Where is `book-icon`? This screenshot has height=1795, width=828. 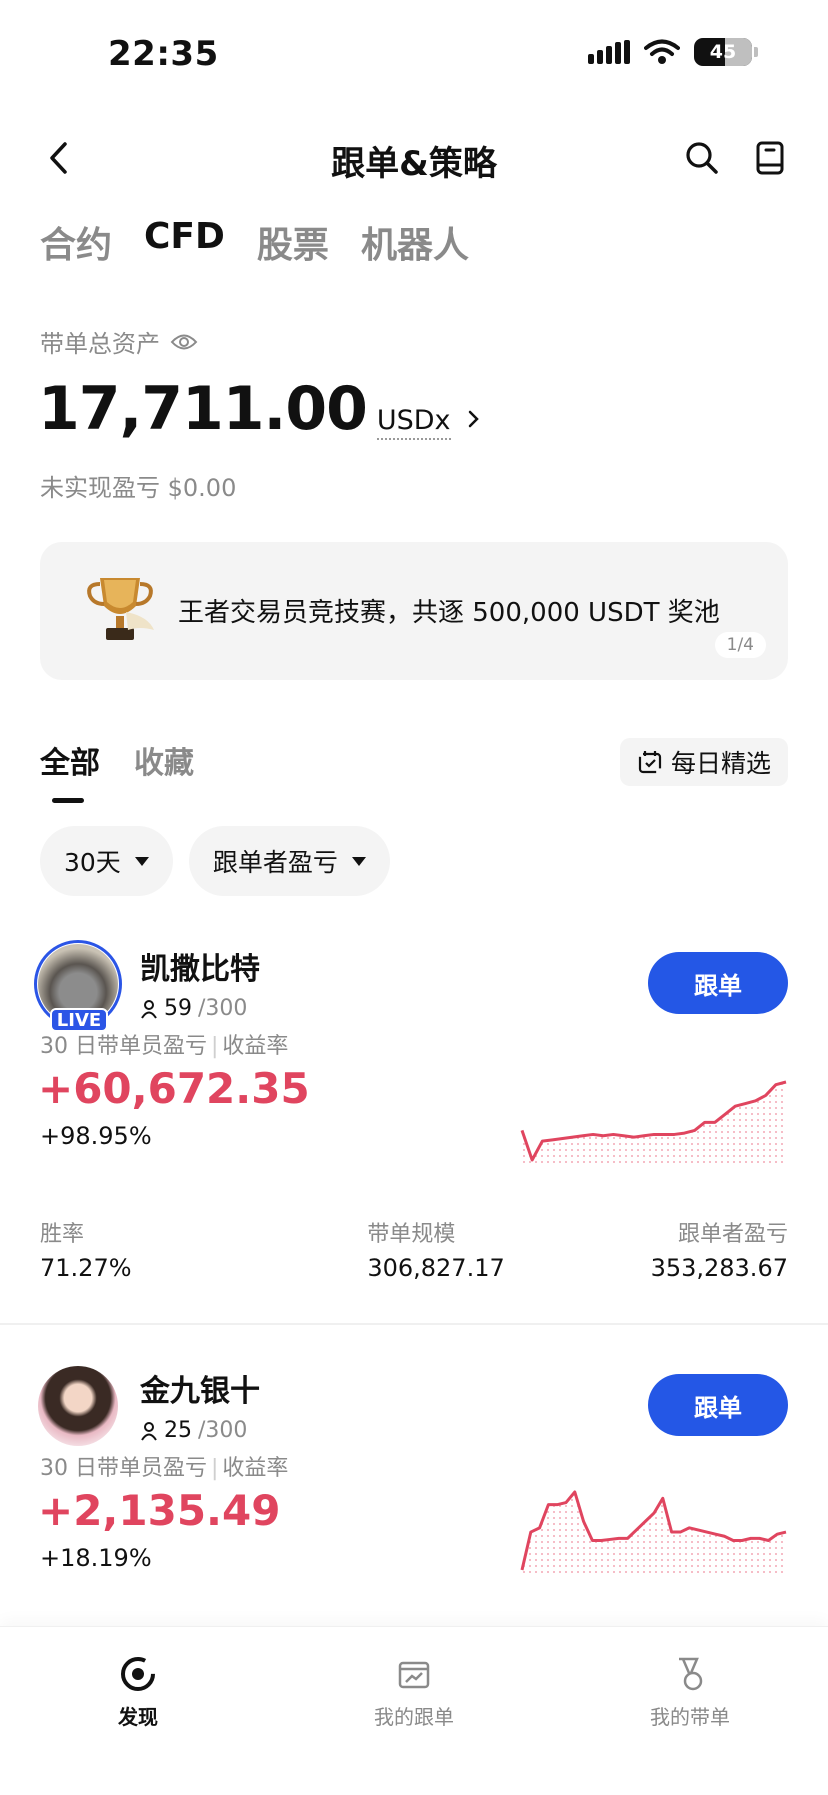
book-icon is located at coordinates (770, 158).